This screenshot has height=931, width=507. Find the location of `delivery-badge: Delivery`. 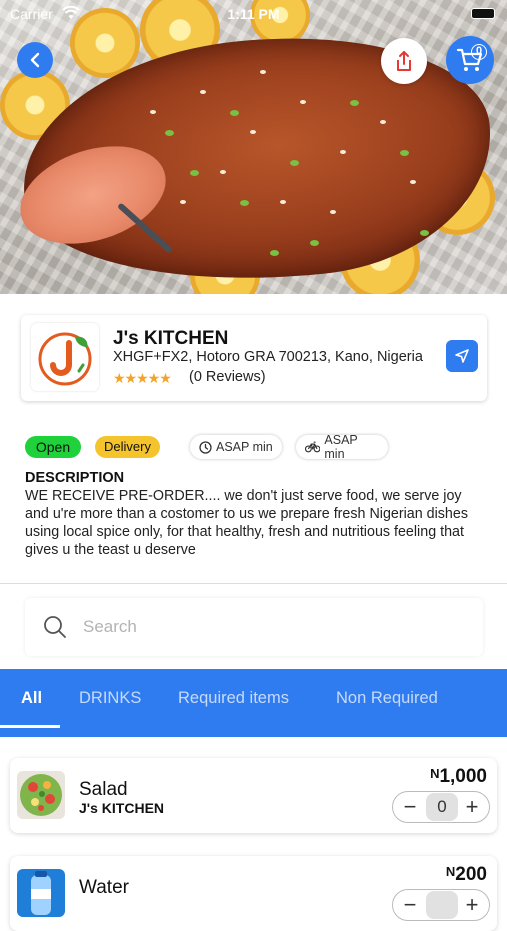

delivery-badge: Delivery is located at coordinates (127, 447).